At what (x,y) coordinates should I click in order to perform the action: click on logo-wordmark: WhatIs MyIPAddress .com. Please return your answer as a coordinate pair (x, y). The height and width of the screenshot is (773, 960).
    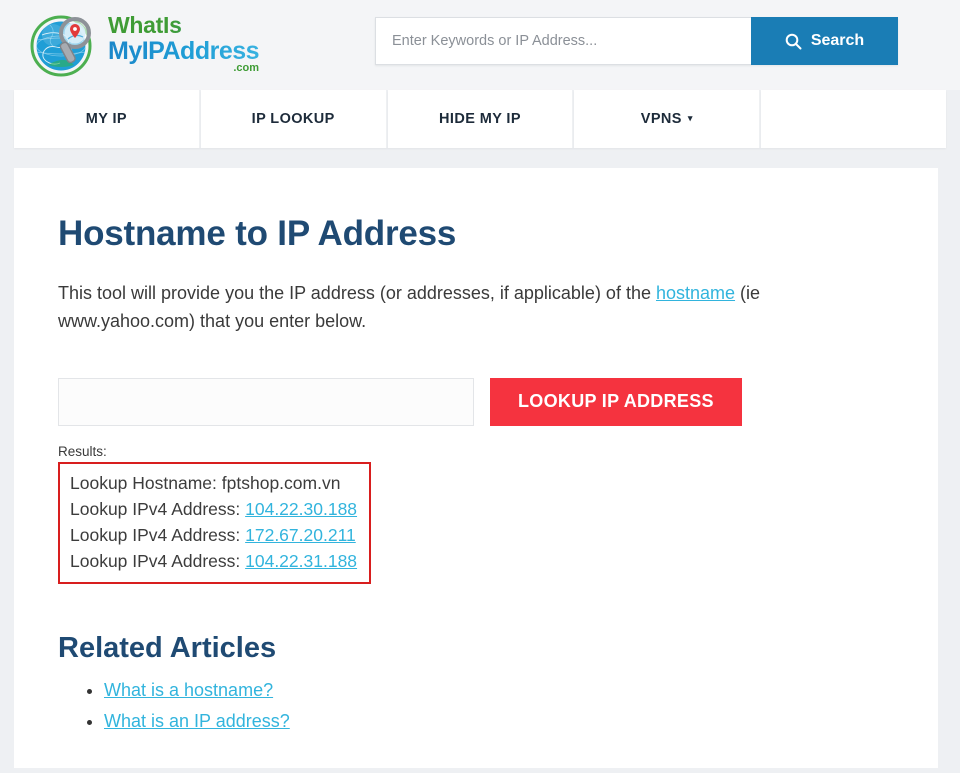
    Looking at the image, I should click on (184, 45).